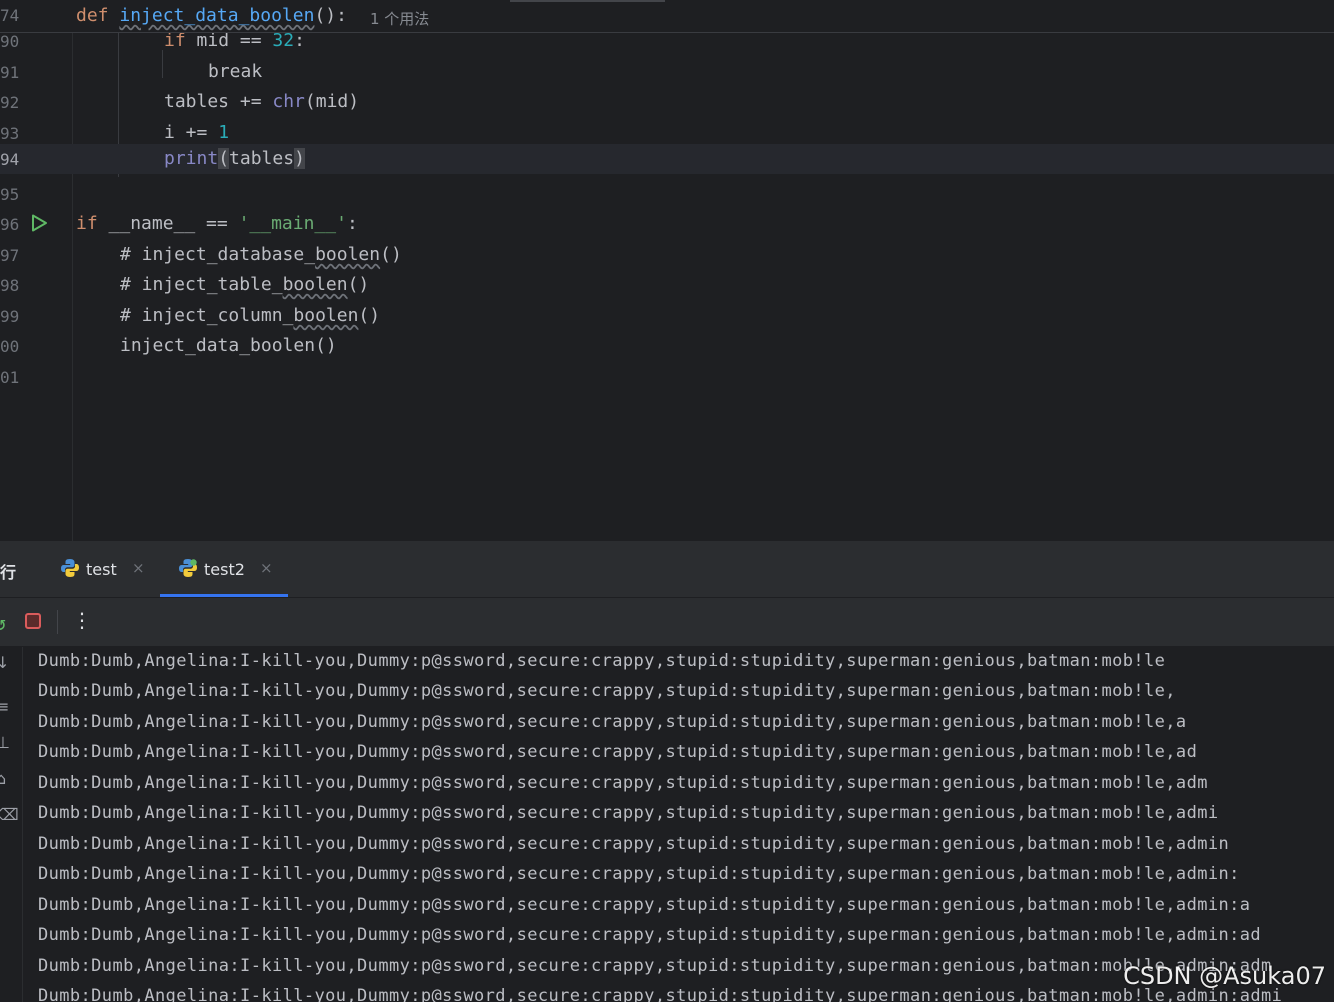 This screenshot has height=1002, width=1334. I want to click on line-content: if mid == 32:, so click(234, 40).